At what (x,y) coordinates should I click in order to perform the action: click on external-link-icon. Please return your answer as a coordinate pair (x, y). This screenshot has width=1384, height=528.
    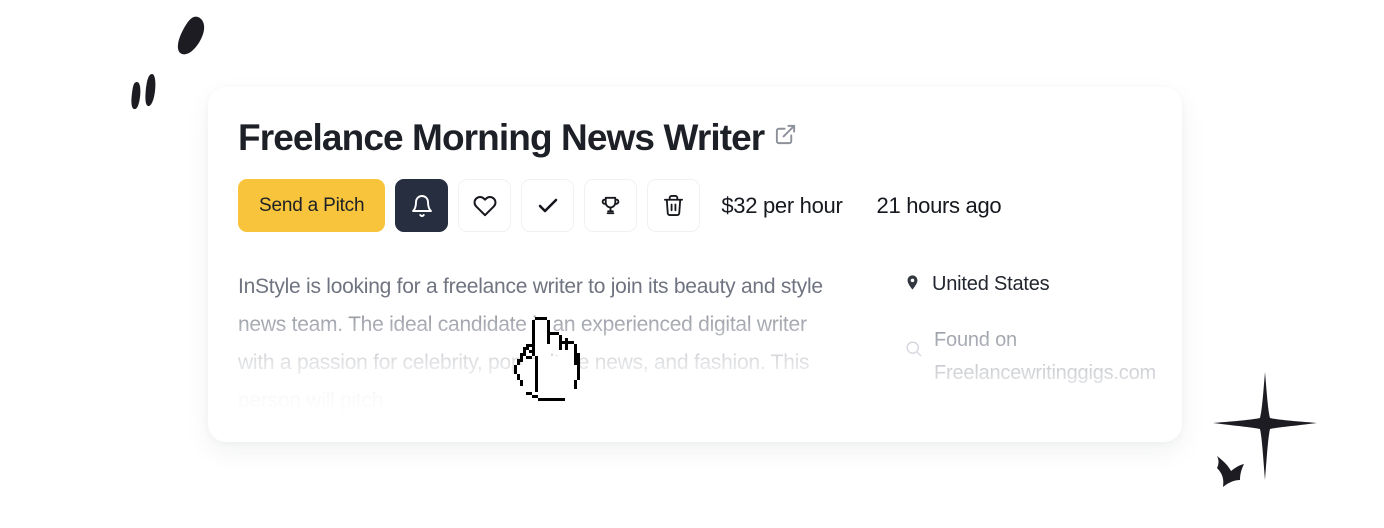
    Looking at the image, I should click on (785, 134).